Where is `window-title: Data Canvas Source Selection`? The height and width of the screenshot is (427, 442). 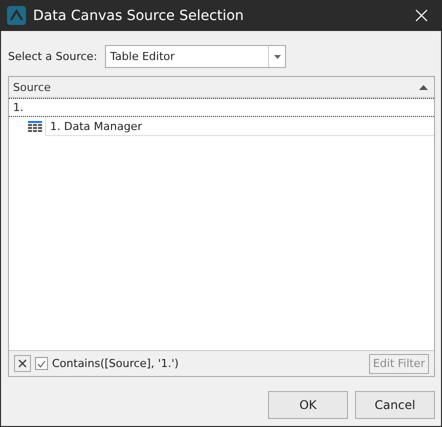
window-title: Data Canvas Source Selection is located at coordinates (139, 16).